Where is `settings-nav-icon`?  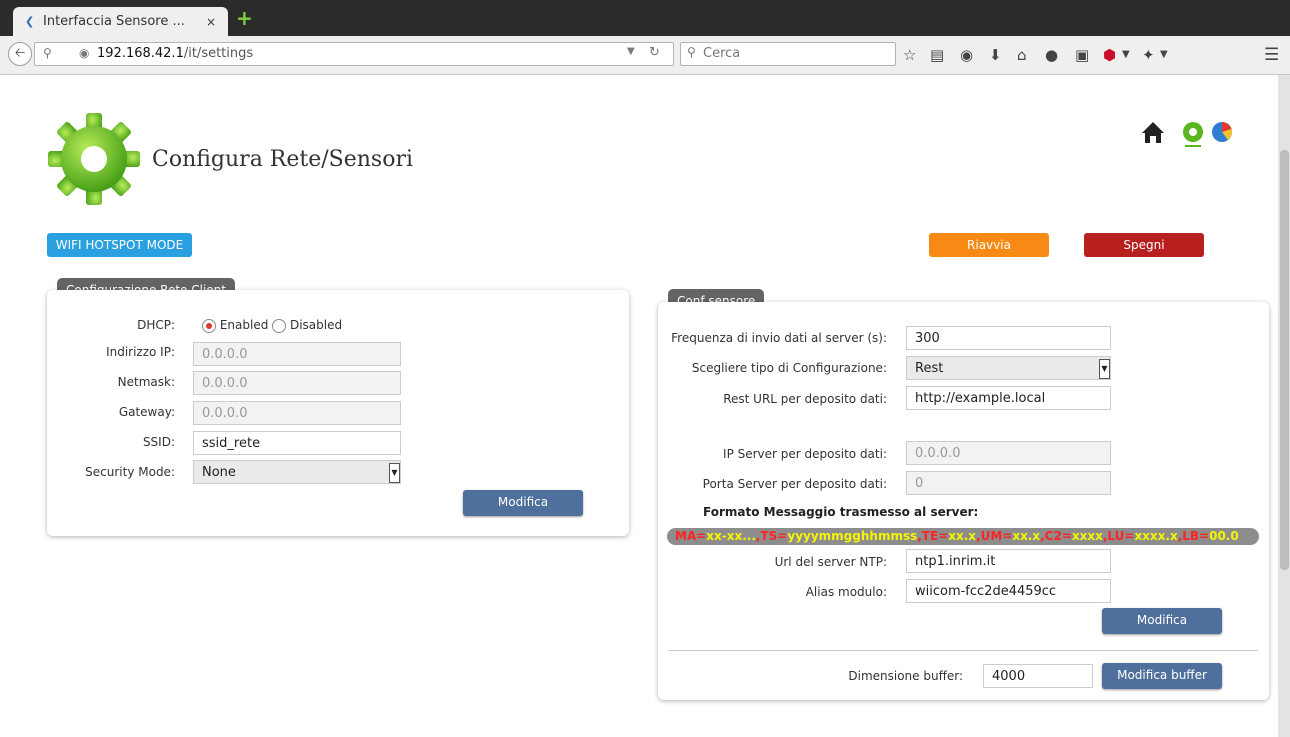
settings-nav-icon is located at coordinates (1193, 134).